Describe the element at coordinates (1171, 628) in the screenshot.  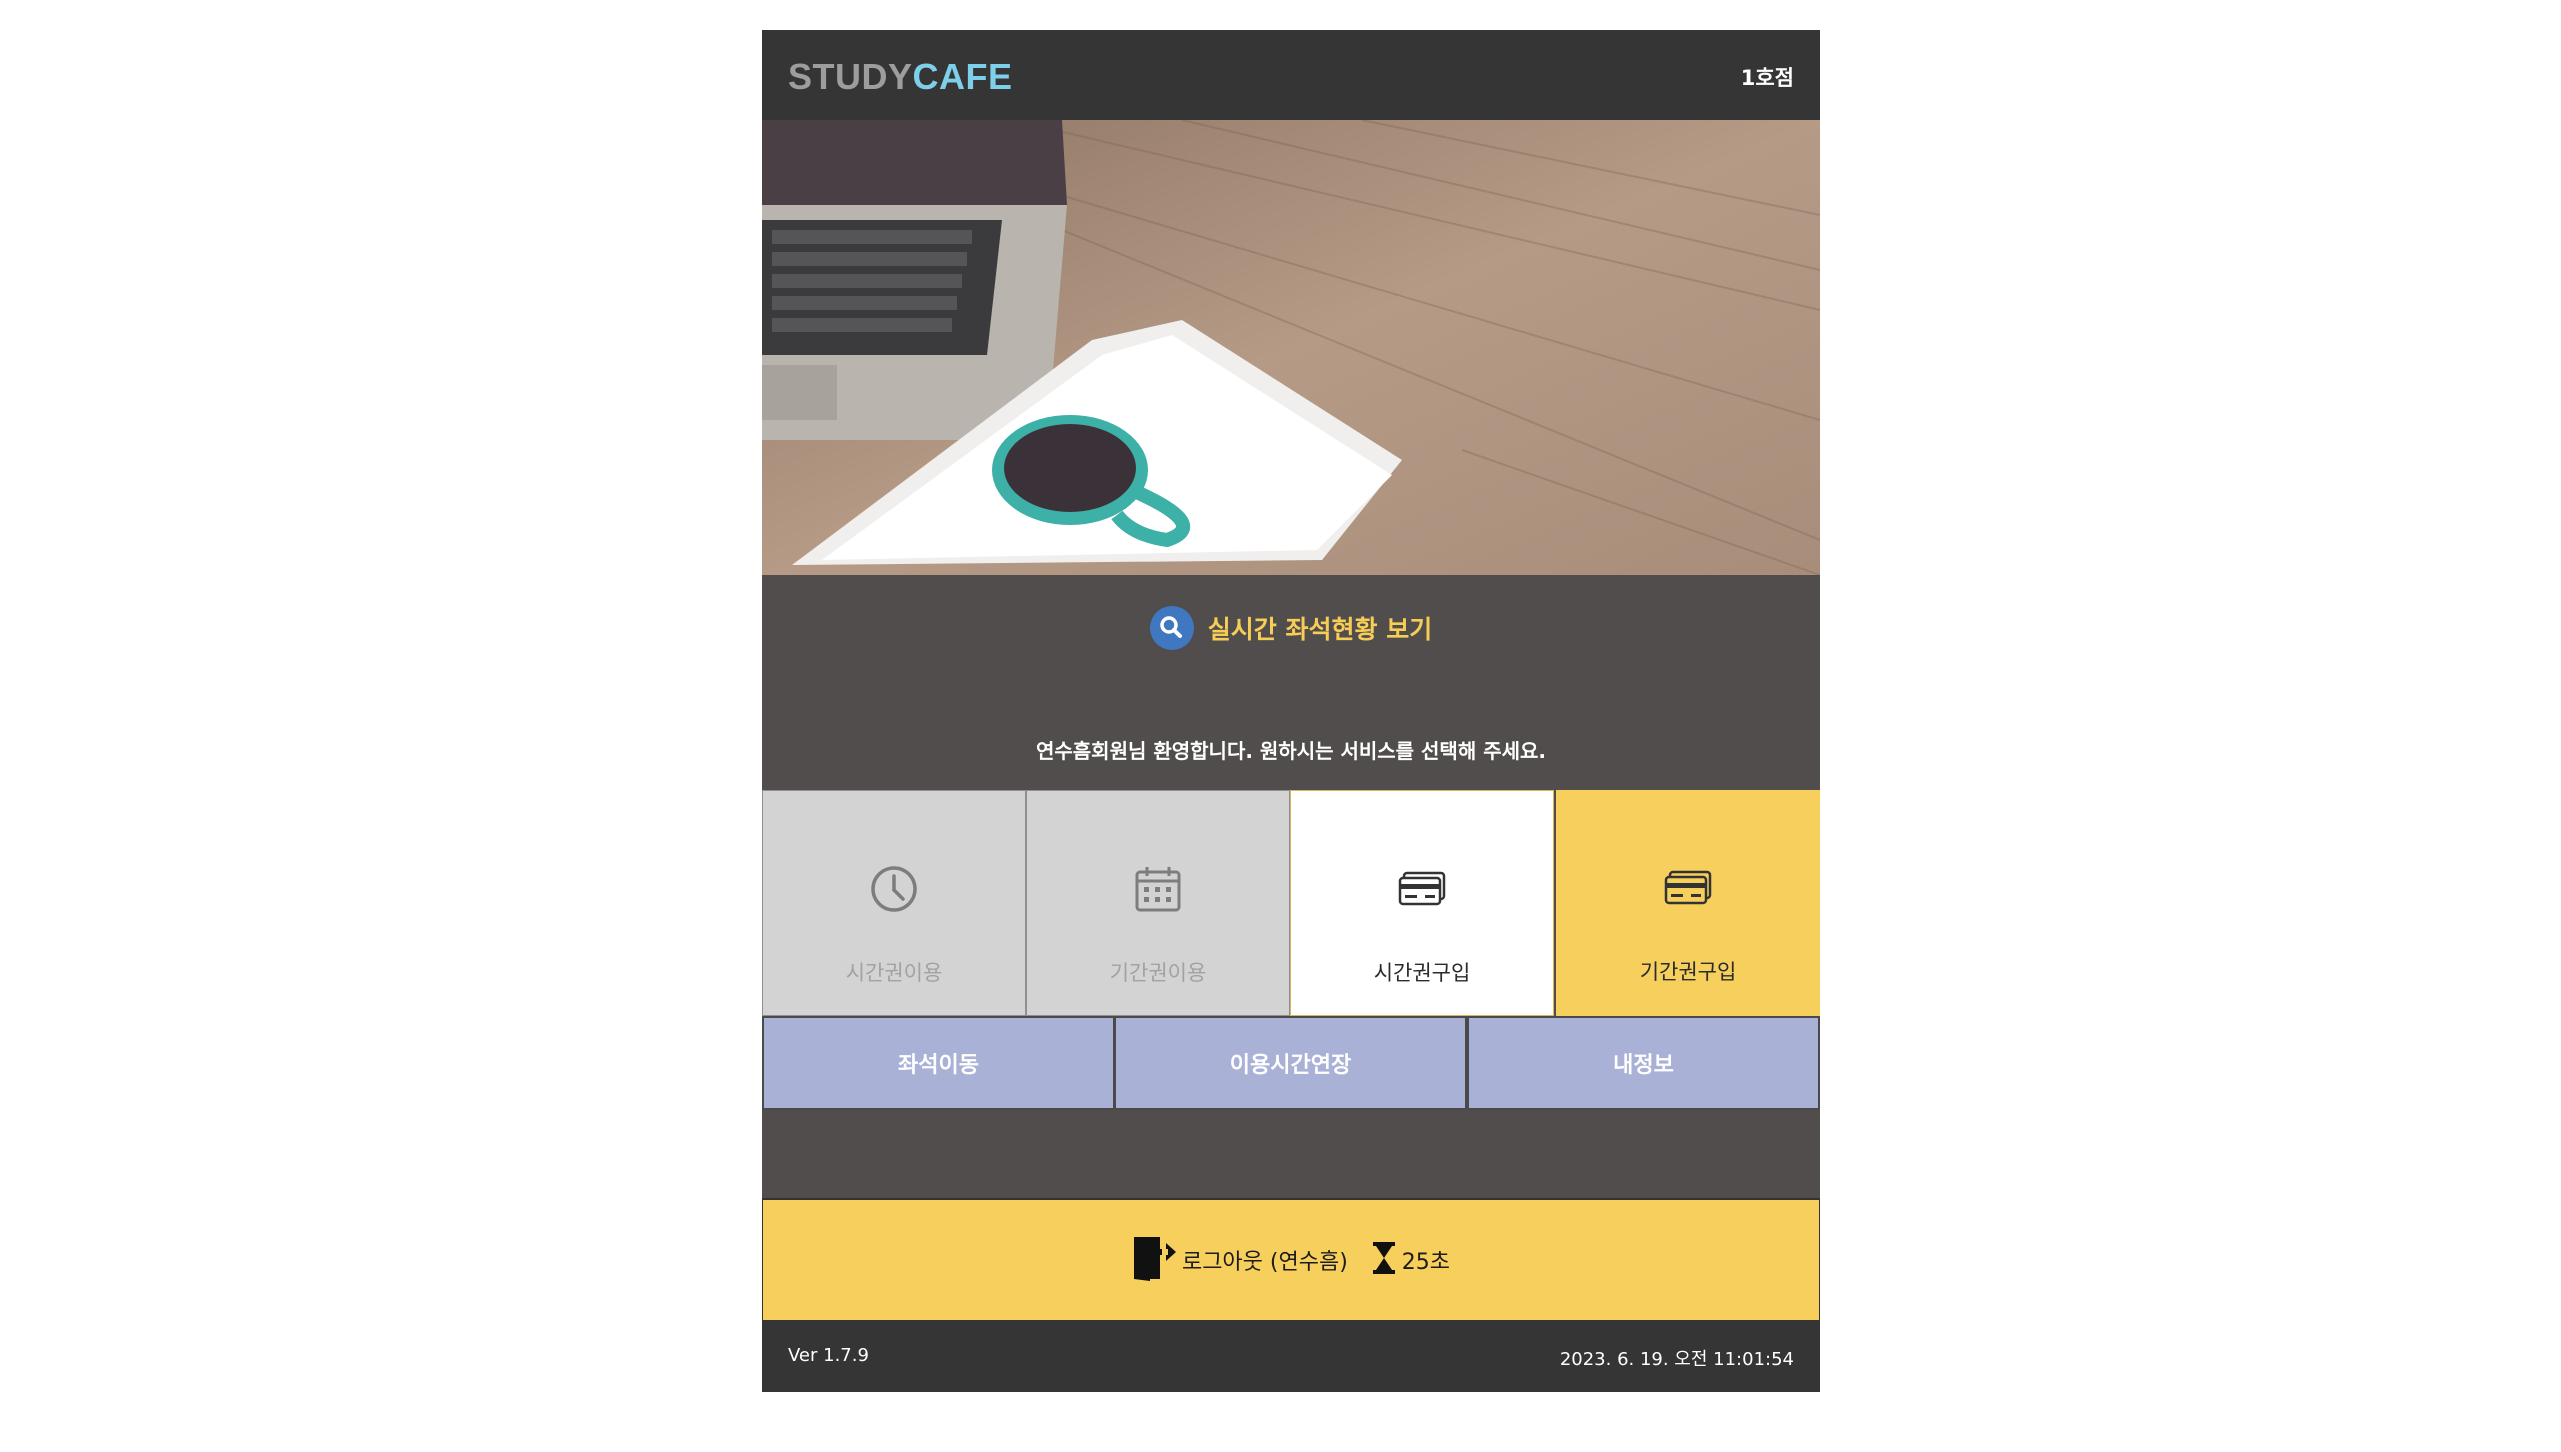
I see `search-icon` at that location.